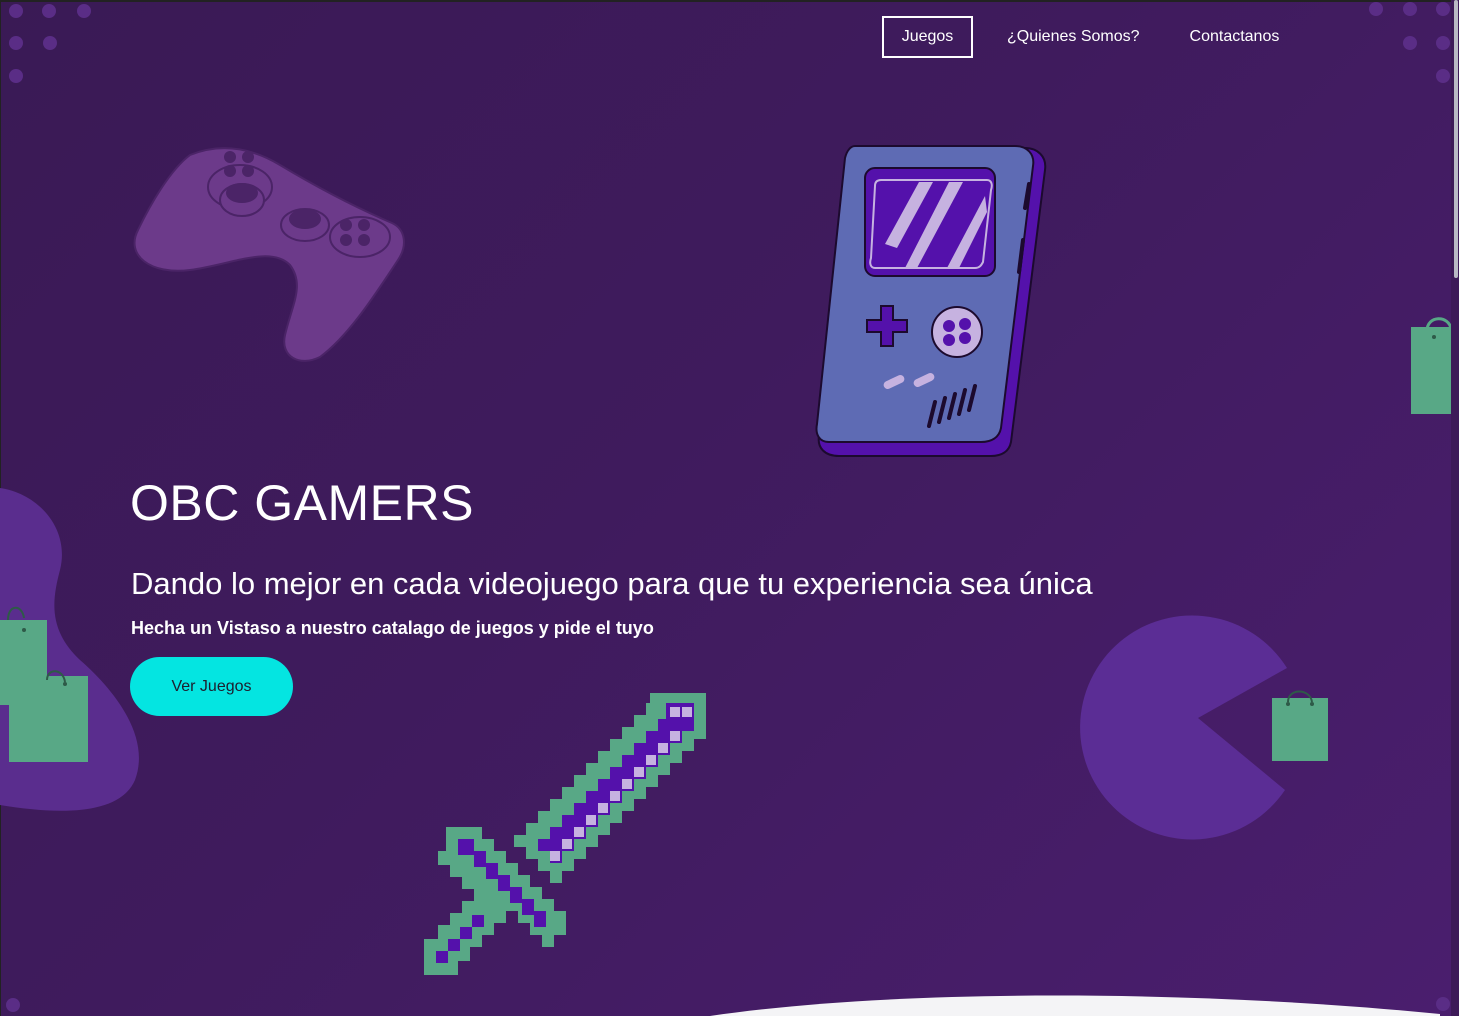 This screenshot has width=1459, height=1016. Describe the element at coordinates (927, 37) in the screenshot. I see `nav-link-juegos: Juegos` at that location.